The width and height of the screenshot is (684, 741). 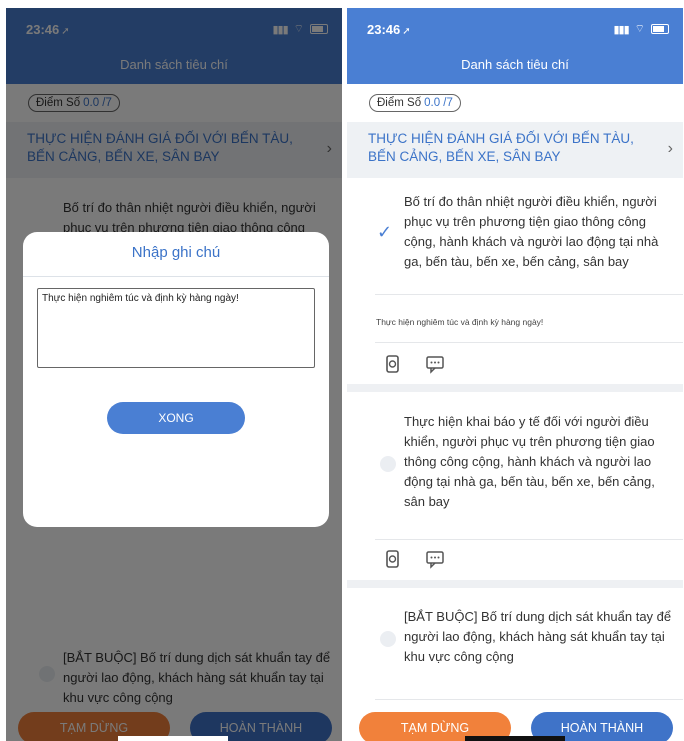 What do you see at coordinates (670, 148) in the screenshot?
I see `chevron-right-icon: ›` at bounding box center [670, 148].